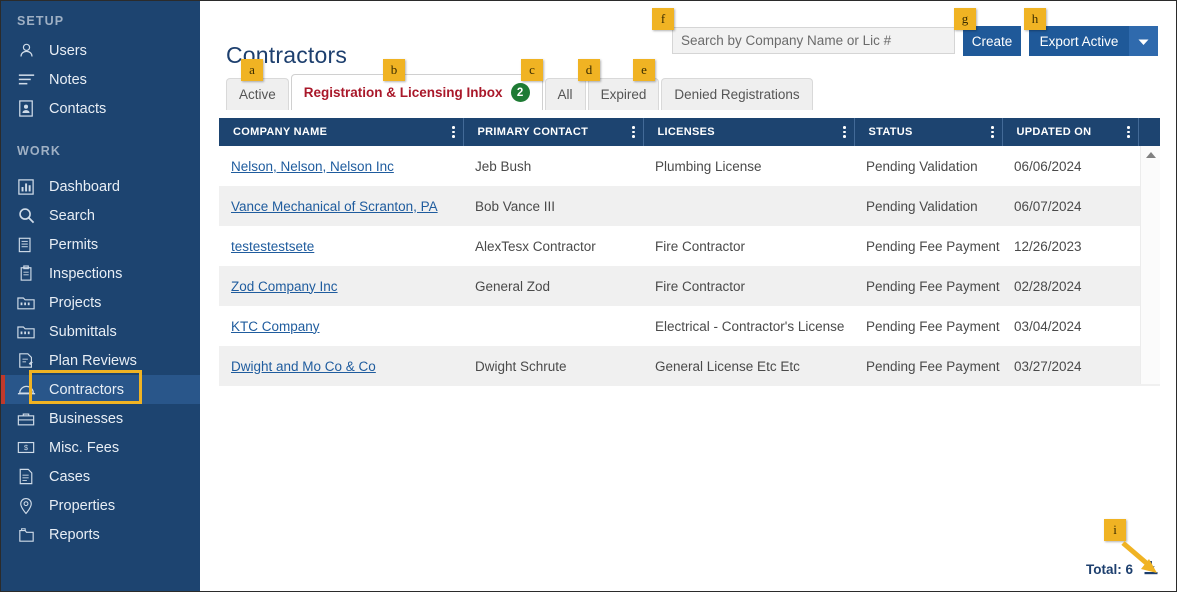  Describe the element at coordinates (68, 79) in the screenshot. I see `sidebar-item-label: Notes` at that location.